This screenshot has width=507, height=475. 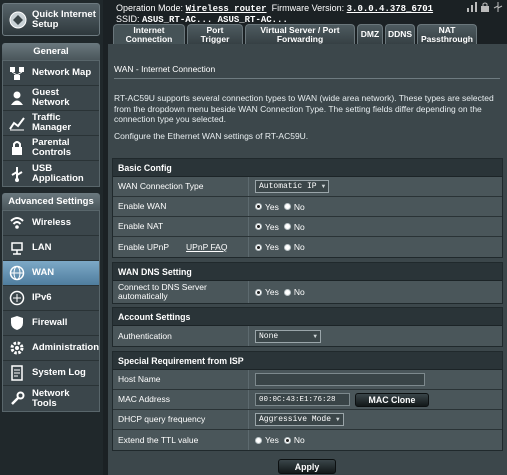 I want to click on sidebar-item-usb-application: USB Application, so click(x=51, y=173).